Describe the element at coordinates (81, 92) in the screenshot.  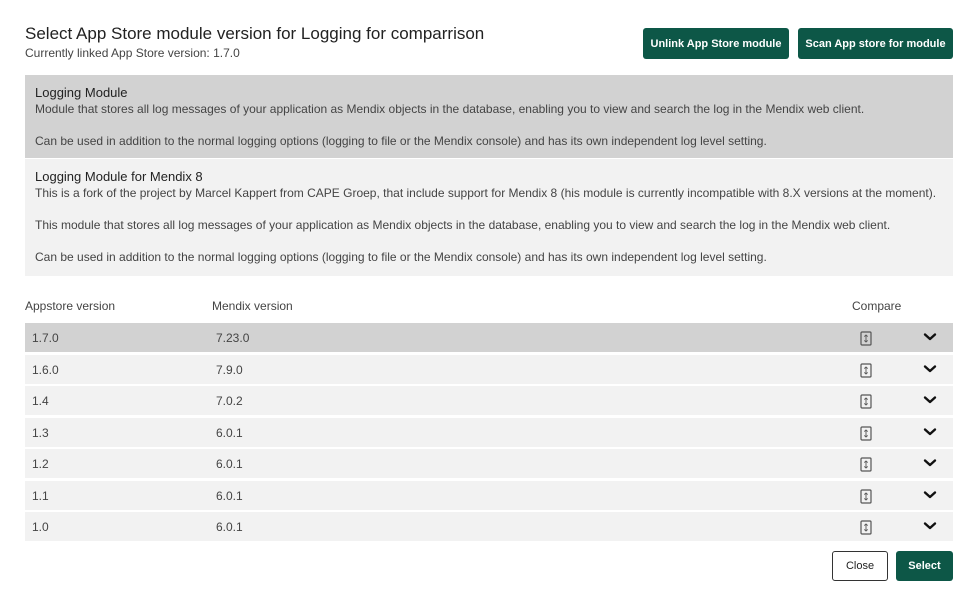
I see `module-name: Logging Module` at that location.